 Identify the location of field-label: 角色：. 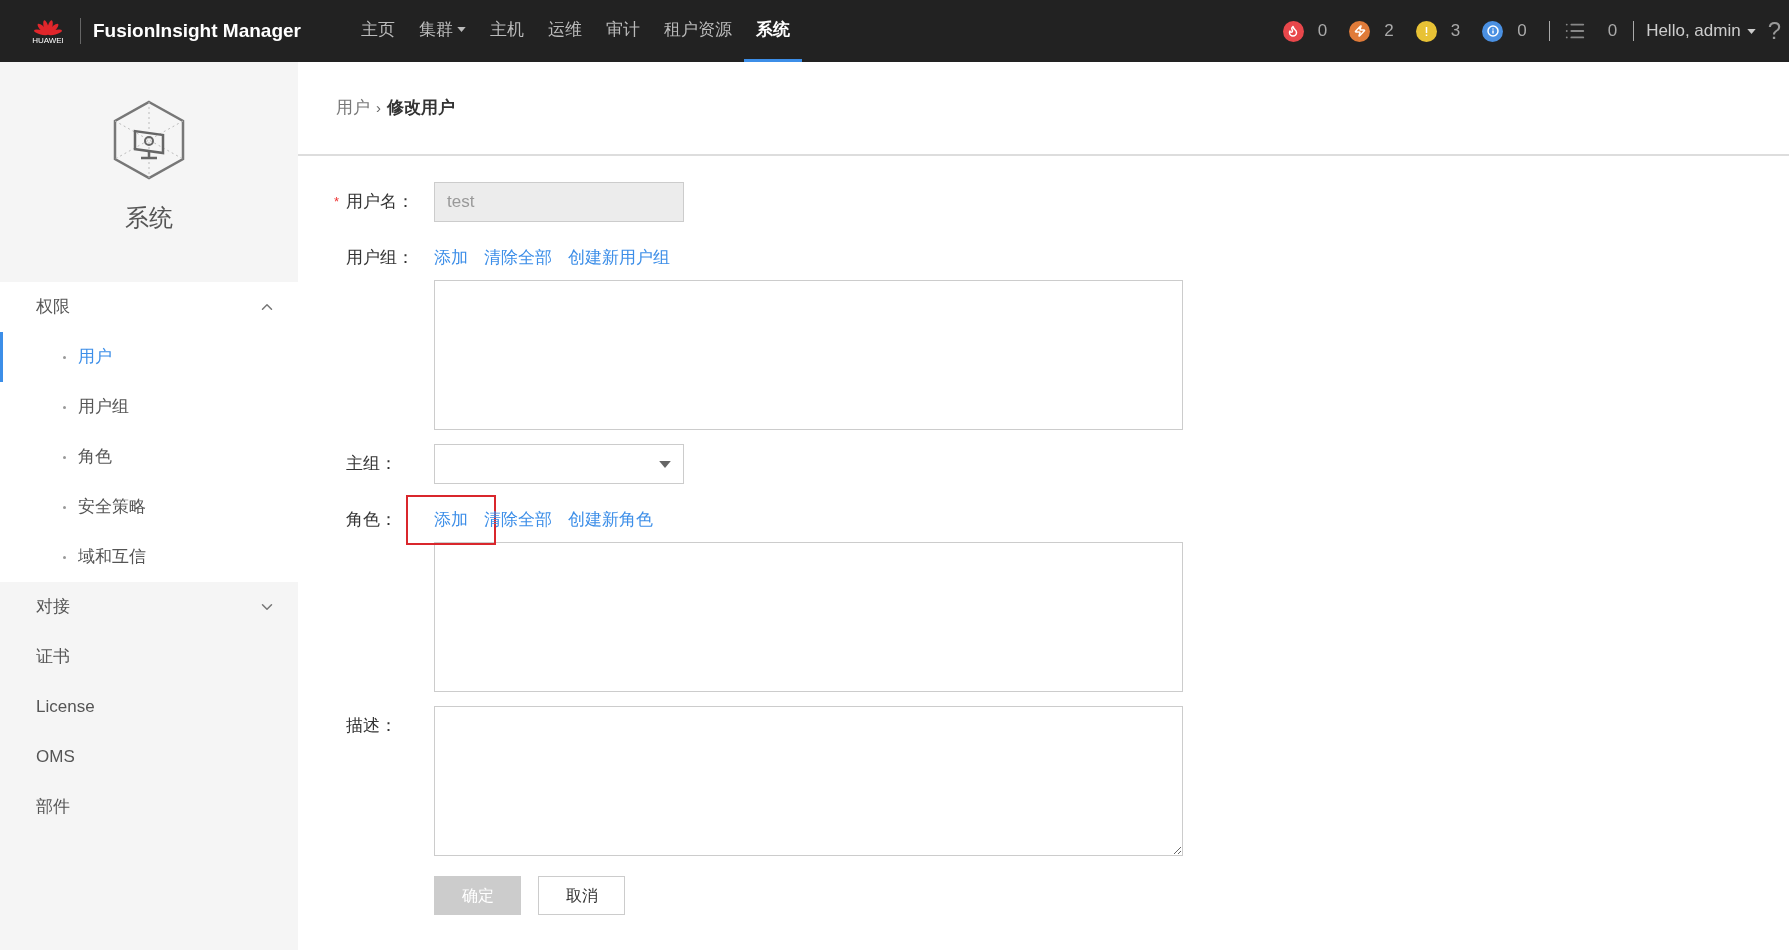
(371, 520).